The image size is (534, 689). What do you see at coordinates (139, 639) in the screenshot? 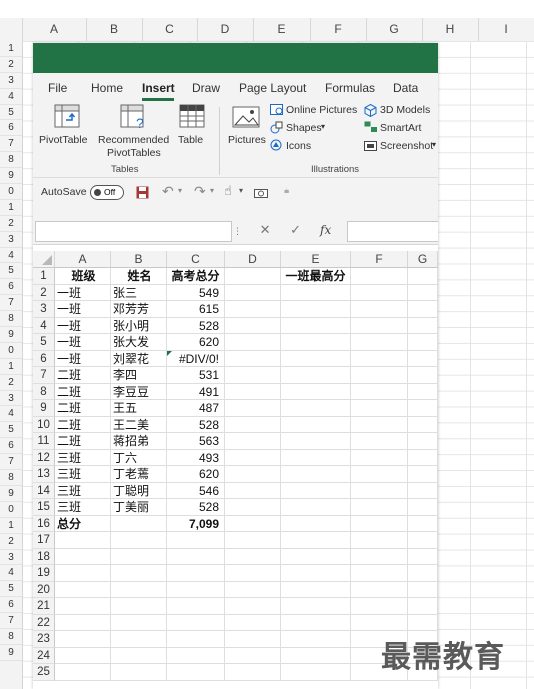
I see `cell-b` at bounding box center [139, 639].